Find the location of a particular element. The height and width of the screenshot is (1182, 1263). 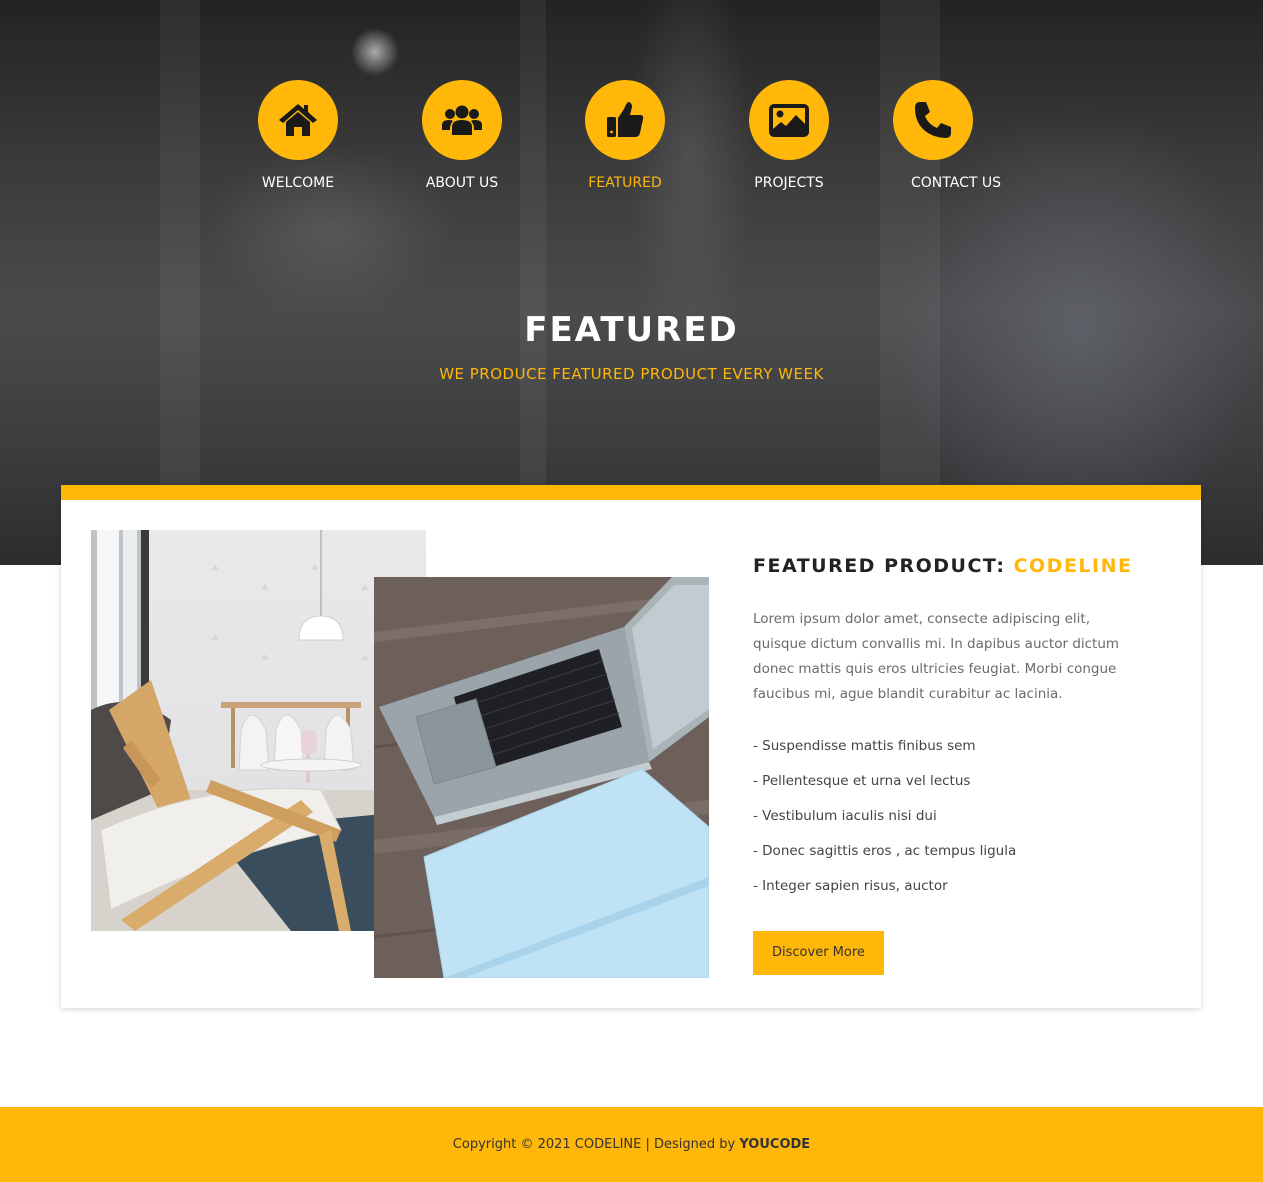

feature-item: - Pellentesque et urna vel lectus is located at coordinates (862, 781).